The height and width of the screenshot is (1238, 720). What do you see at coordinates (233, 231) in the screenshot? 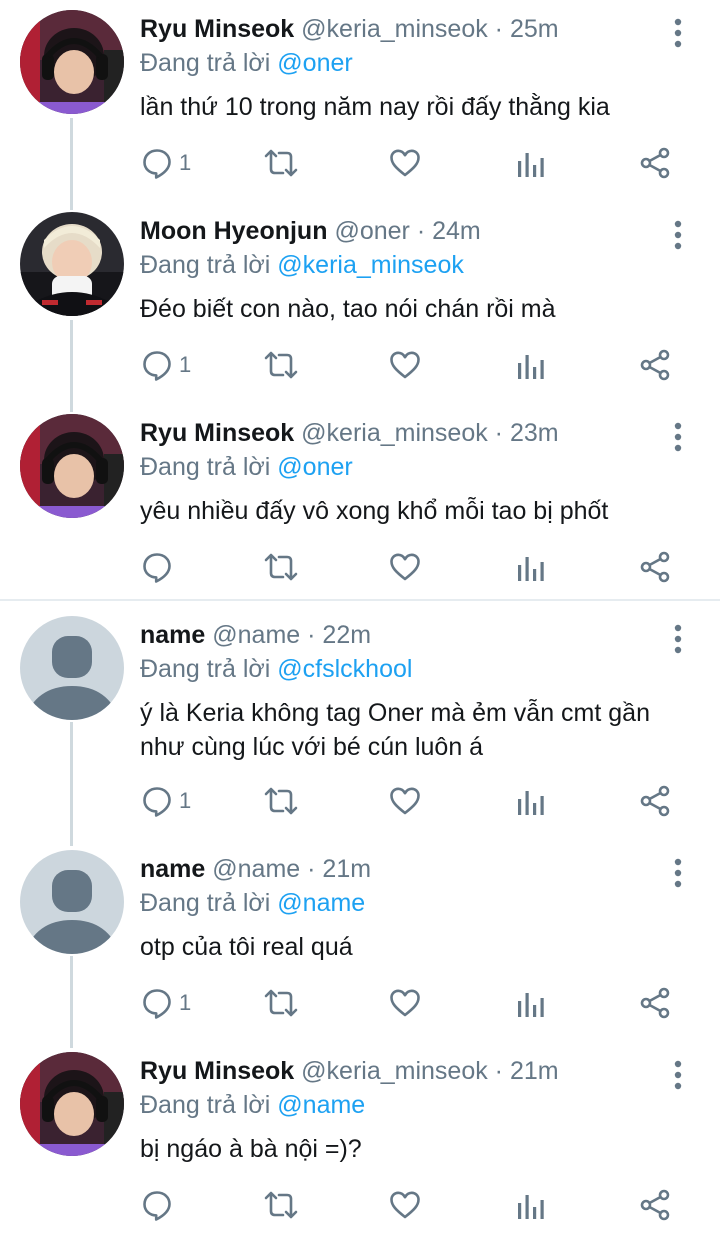
I see `display-name: Moon Hyeonjun` at bounding box center [233, 231].